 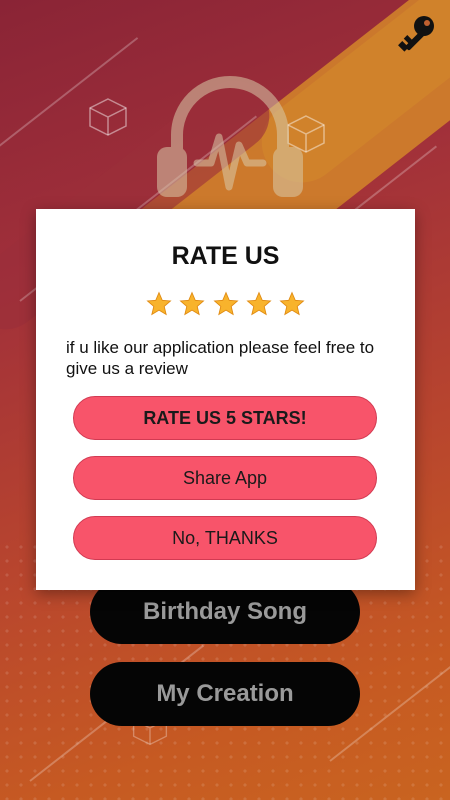 I want to click on no-thanks-button: No, THANKS, so click(x=225, y=538).